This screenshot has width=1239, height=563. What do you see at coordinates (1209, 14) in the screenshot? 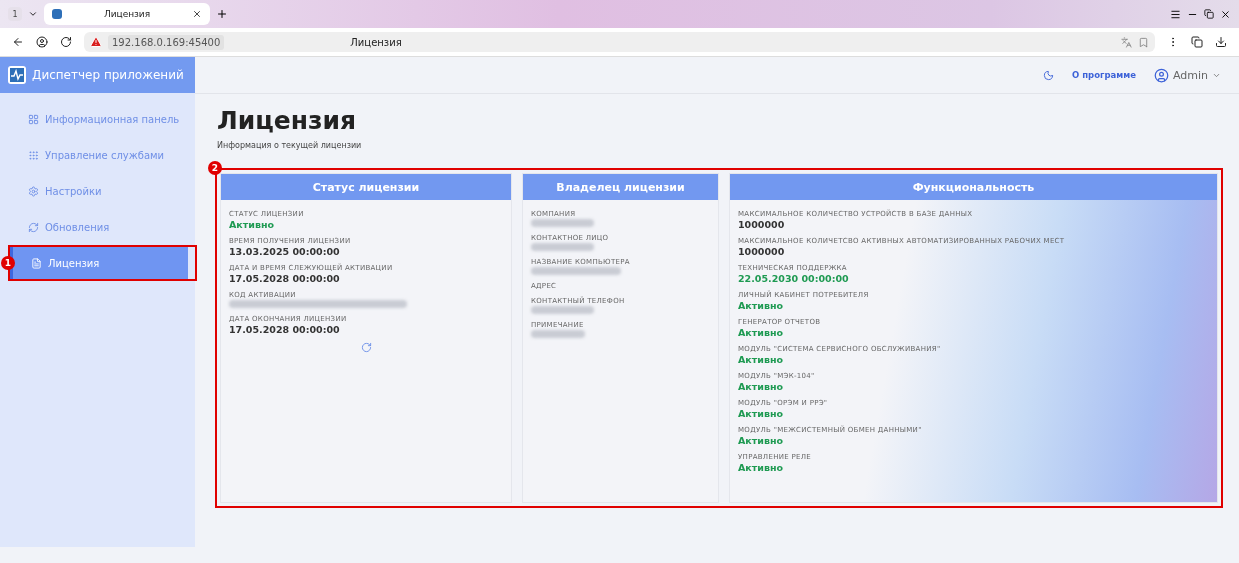
I see `restore-icon` at bounding box center [1209, 14].